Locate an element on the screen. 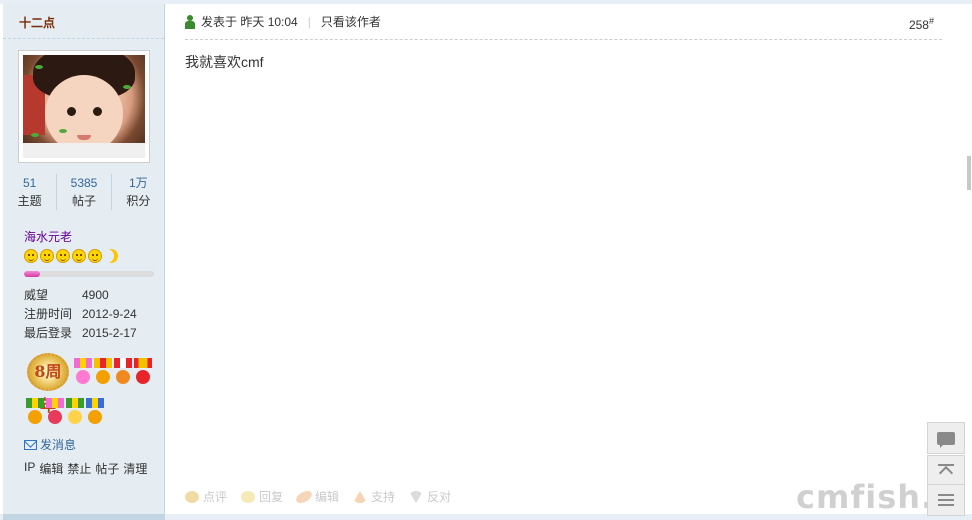 The height and width of the screenshot is (520, 972). rate-button: 点评 is located at coordinates (206, 496).